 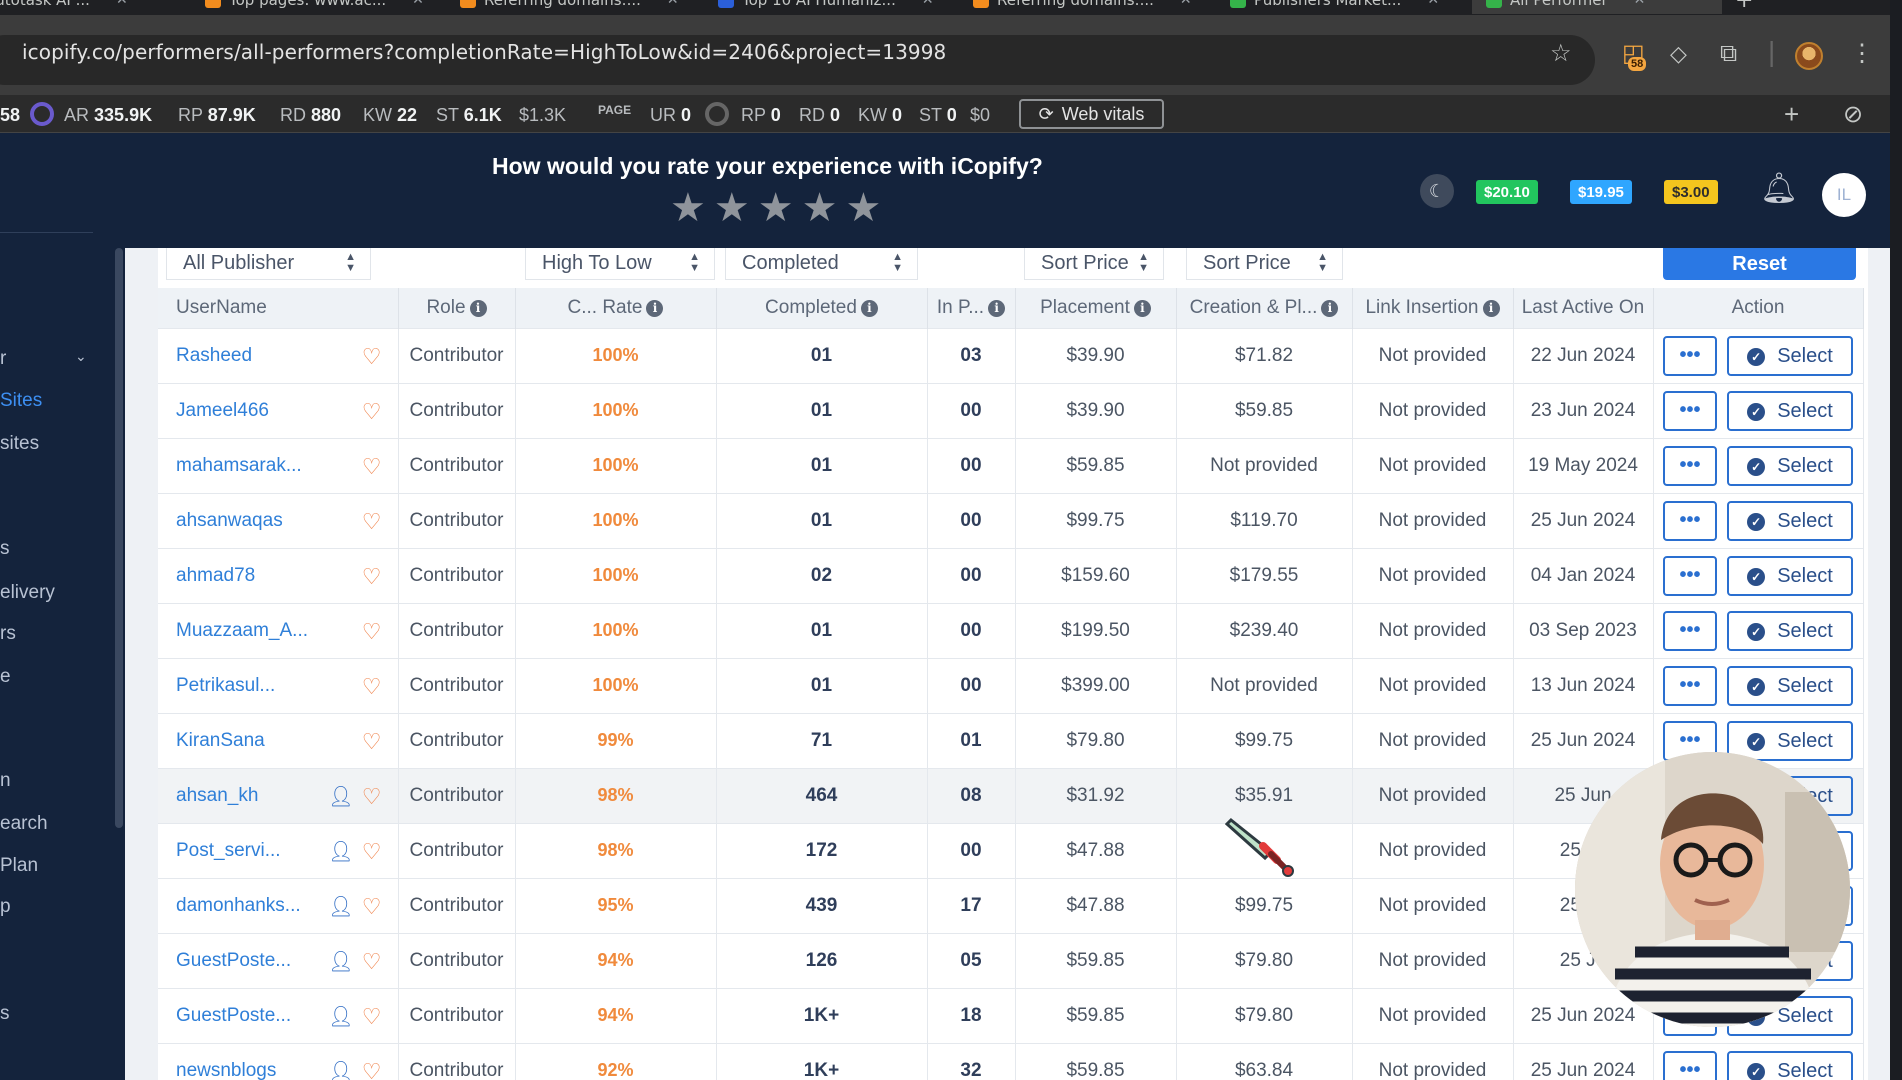 I want to click on sidebar-item: p, so click(x=5, y=907).